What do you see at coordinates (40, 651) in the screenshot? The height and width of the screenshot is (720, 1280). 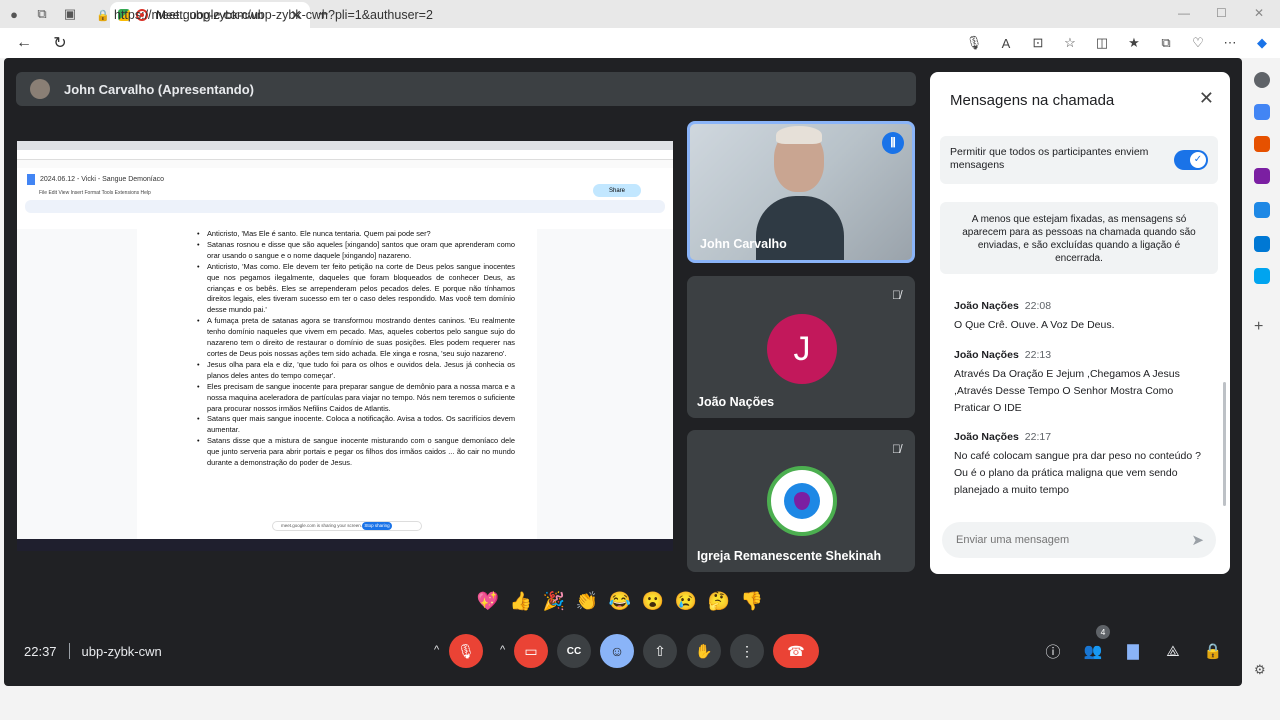 I see `clock: 22:37` at bounding box center [40, 651].